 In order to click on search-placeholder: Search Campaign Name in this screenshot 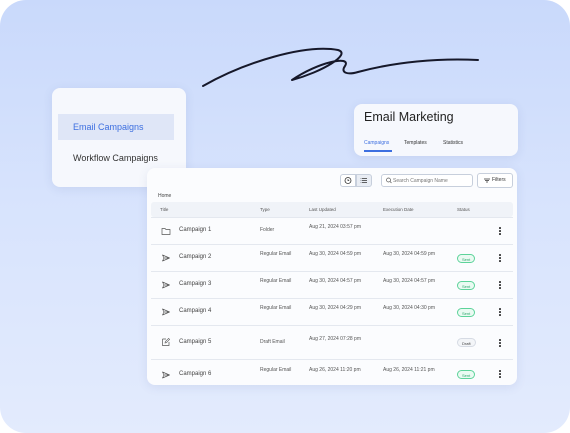, I will do `click(420, 181)`.